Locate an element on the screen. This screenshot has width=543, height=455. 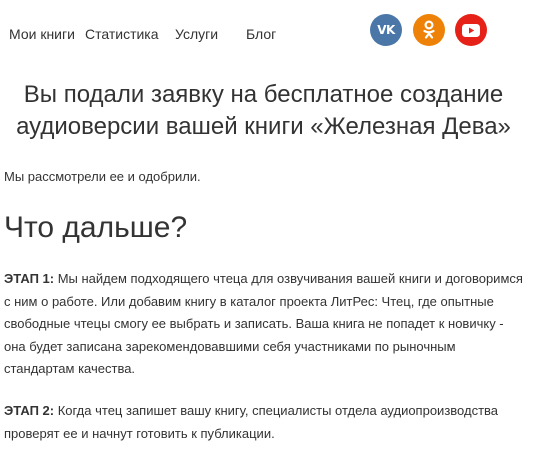
odnoklassniki-button is located at coordinates (429, 30).